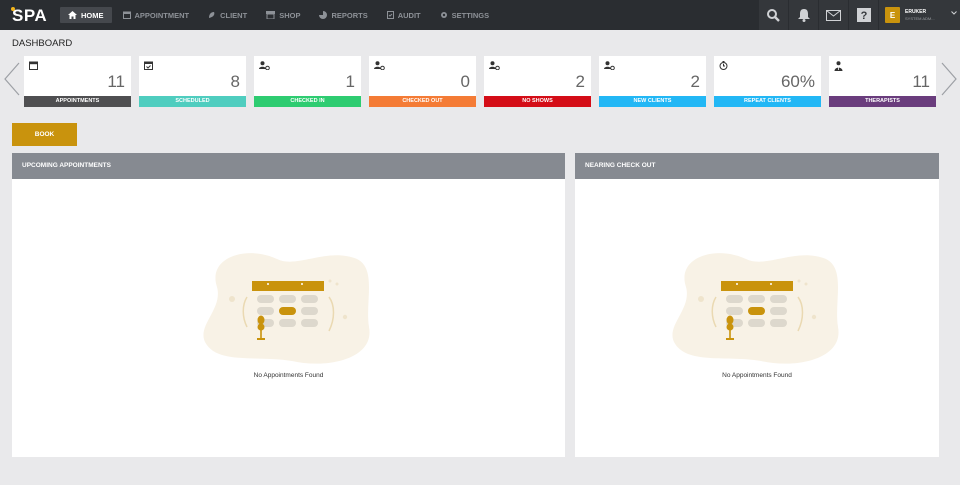 The image size is (960, 485). What do you see at coordinates (343, 15) in the screenshot?
I see `nav-reports: REPORTS` at bounding box center [343, 15].